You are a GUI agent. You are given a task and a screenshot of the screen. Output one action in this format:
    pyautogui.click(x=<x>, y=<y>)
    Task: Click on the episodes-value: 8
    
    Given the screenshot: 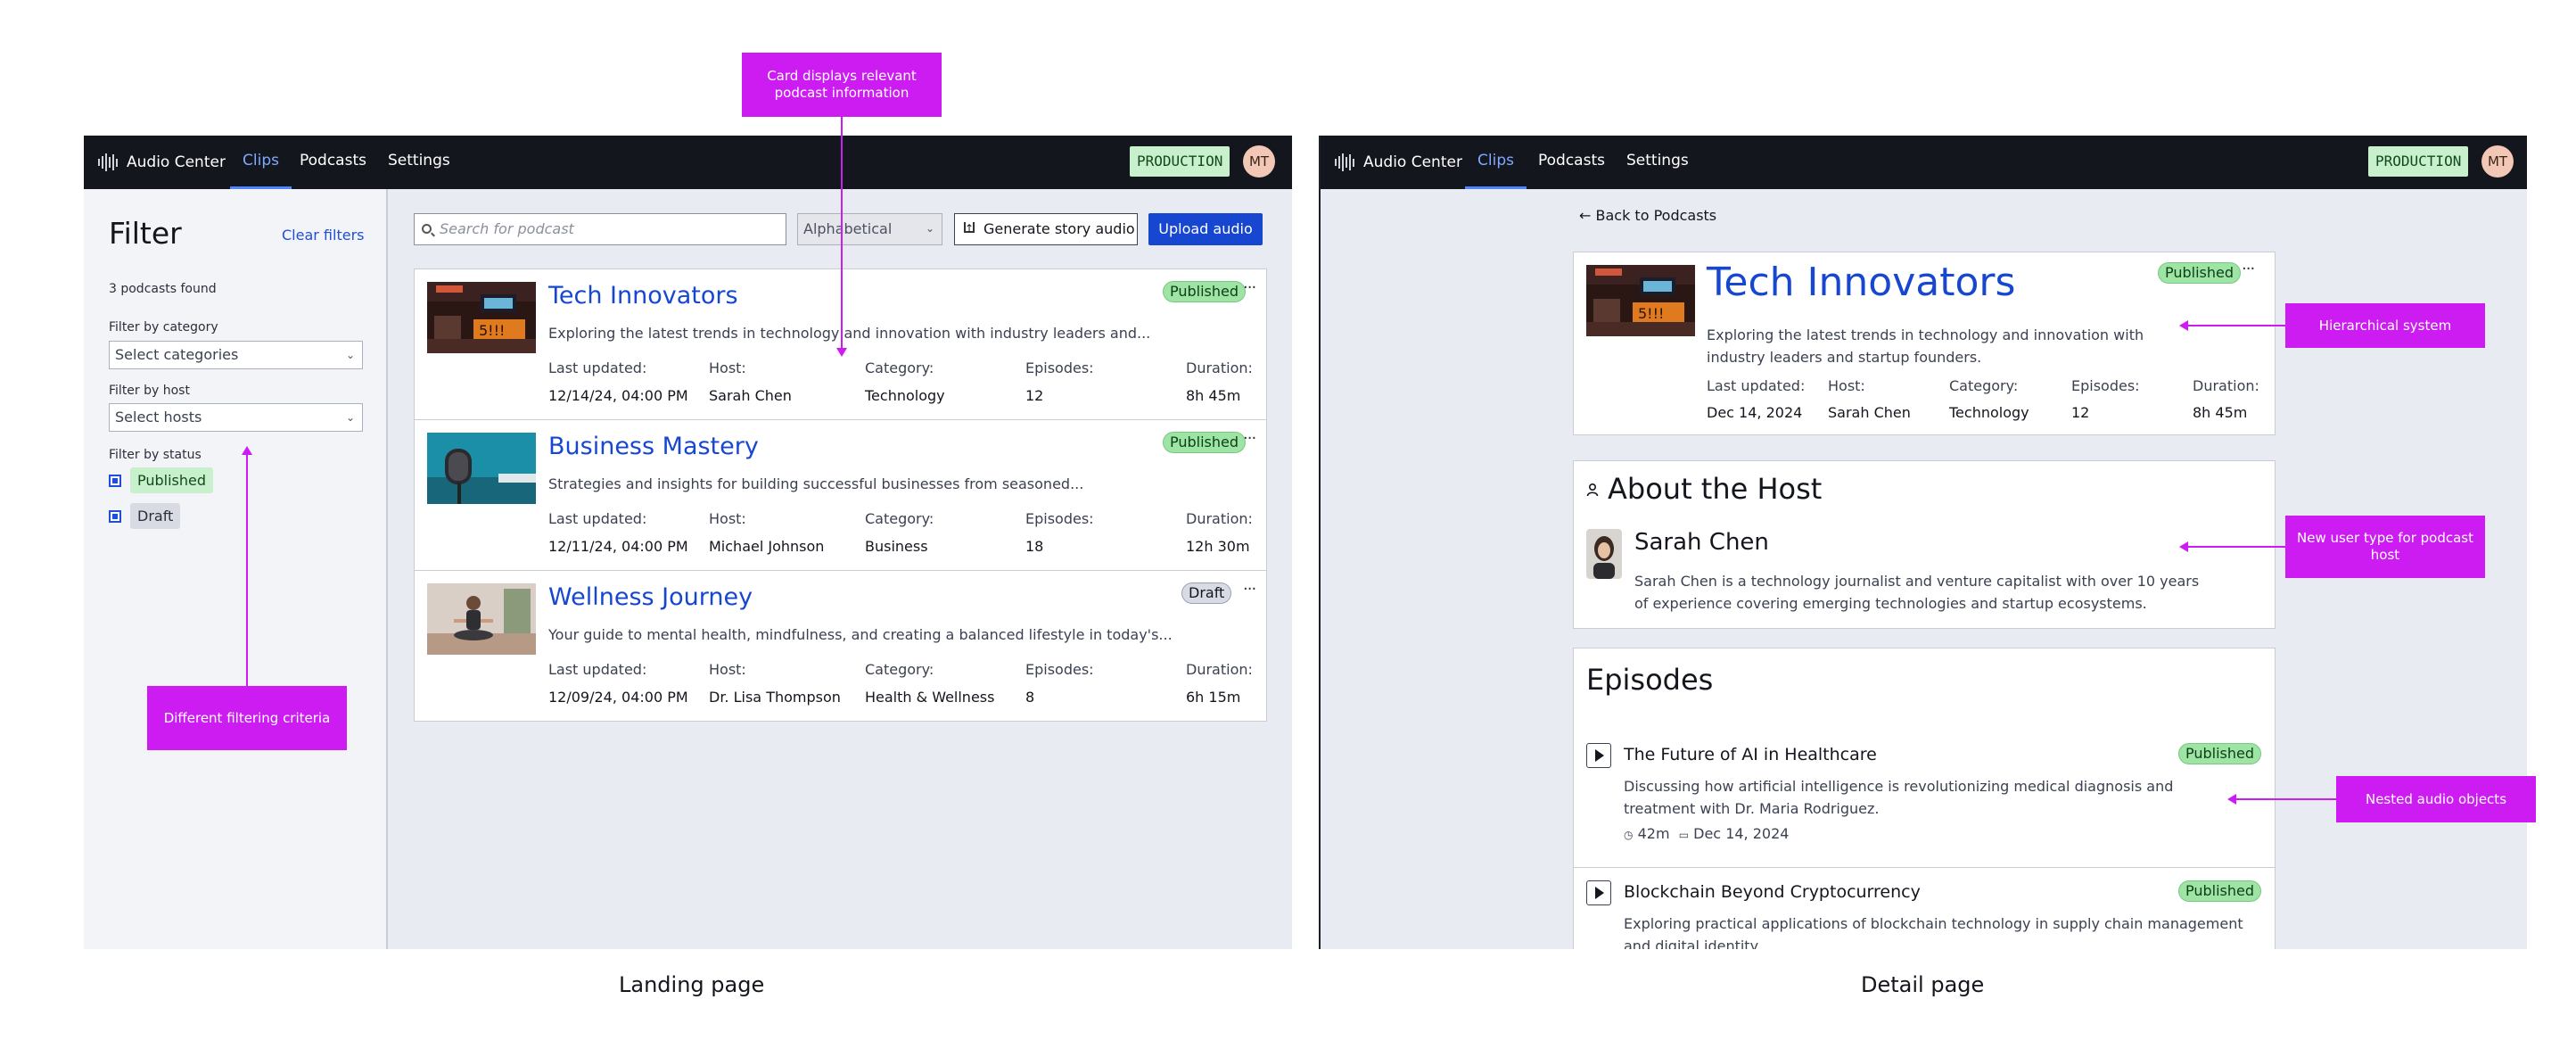 What is the action you would take?
    pyautogui.click(x=1030, y=698)
    